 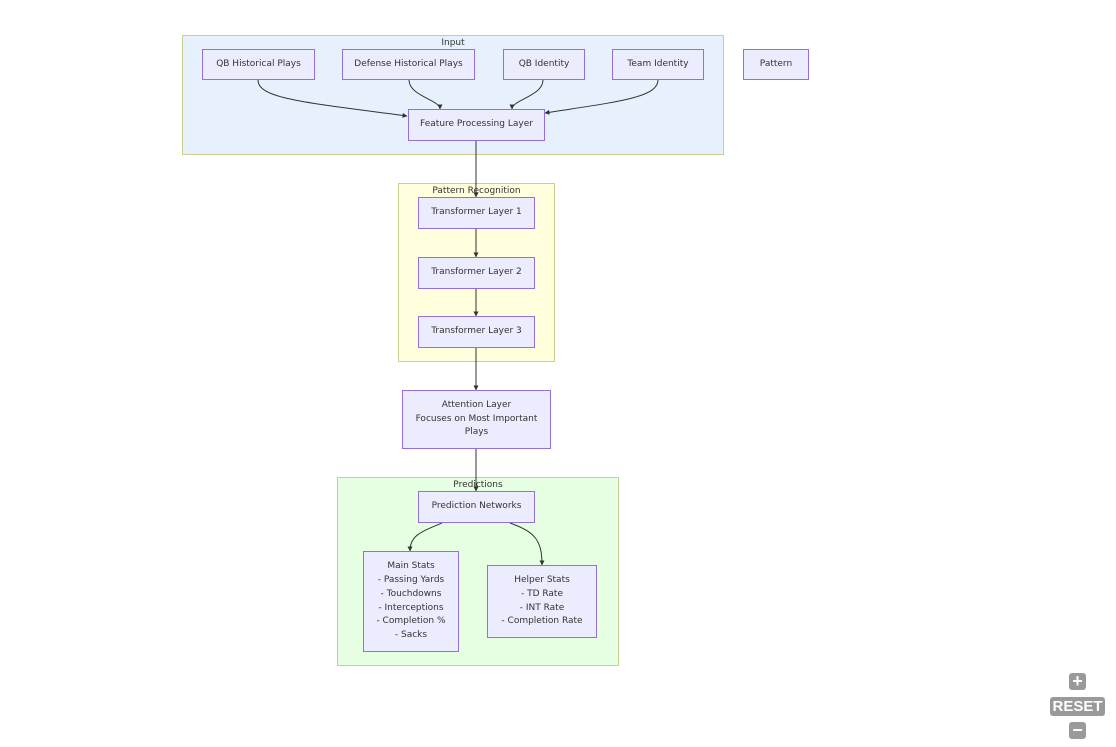 What do you see at coordinates (476, 213) in the screenshot?
I see `node-transformer-layer-1: Transformer Layer 1` at bounding box center [476, 213].